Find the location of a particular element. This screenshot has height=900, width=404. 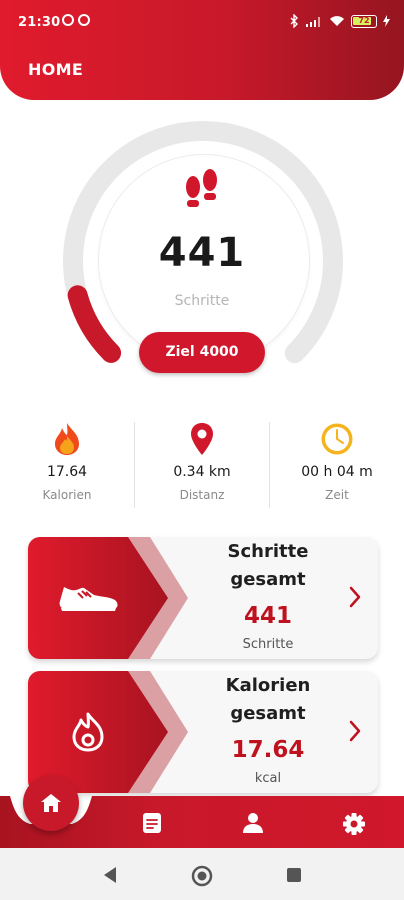

profile-icon is located at coordinates (253, 823).